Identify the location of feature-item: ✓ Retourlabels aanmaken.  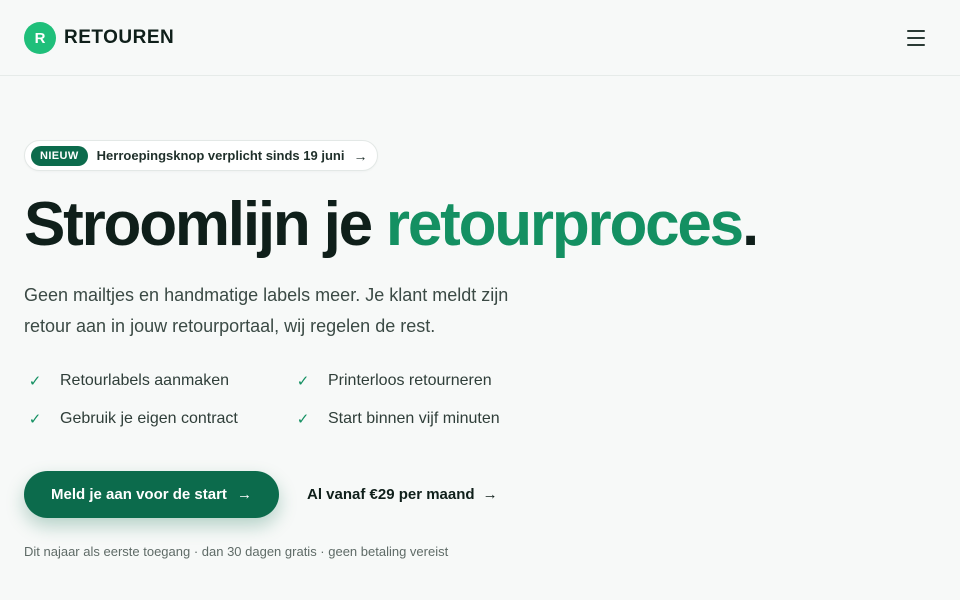
(126, 381).